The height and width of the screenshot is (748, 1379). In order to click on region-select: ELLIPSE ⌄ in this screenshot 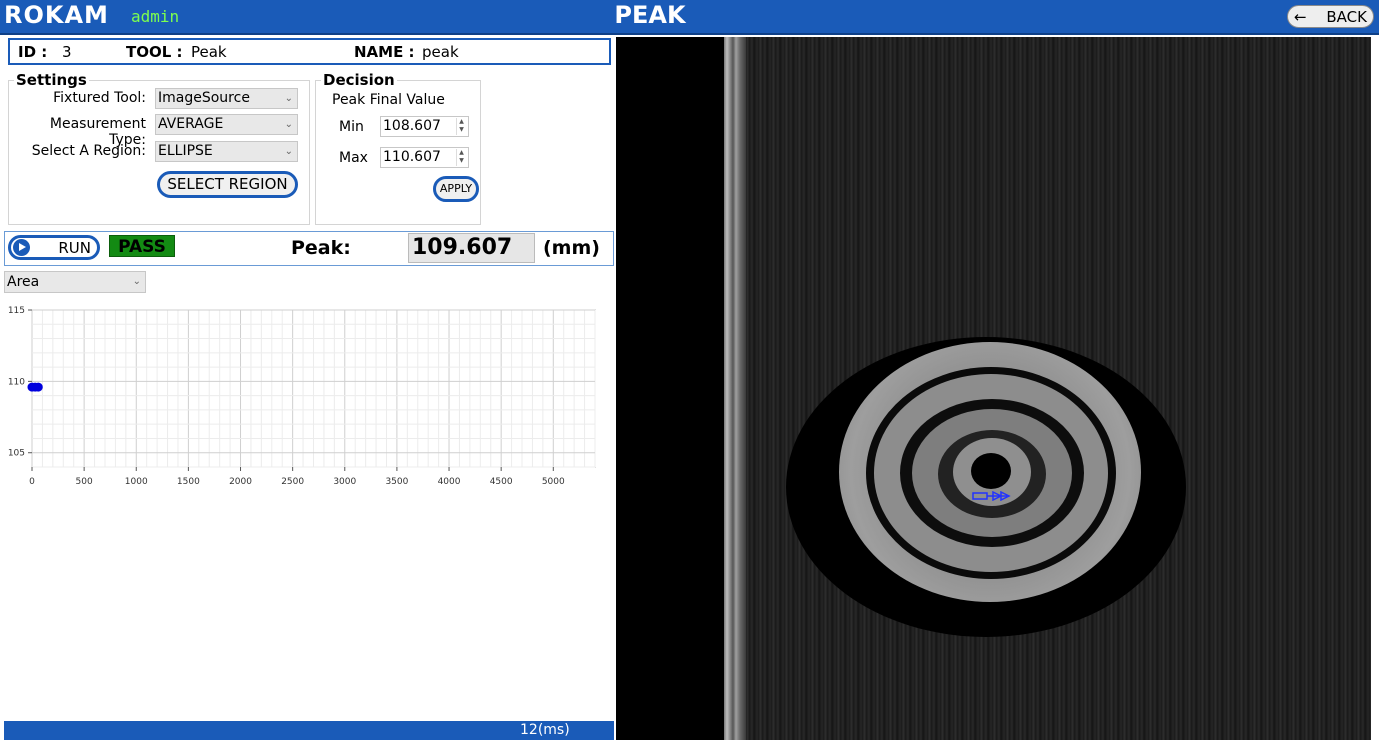, I will do `click(226, 151)`.